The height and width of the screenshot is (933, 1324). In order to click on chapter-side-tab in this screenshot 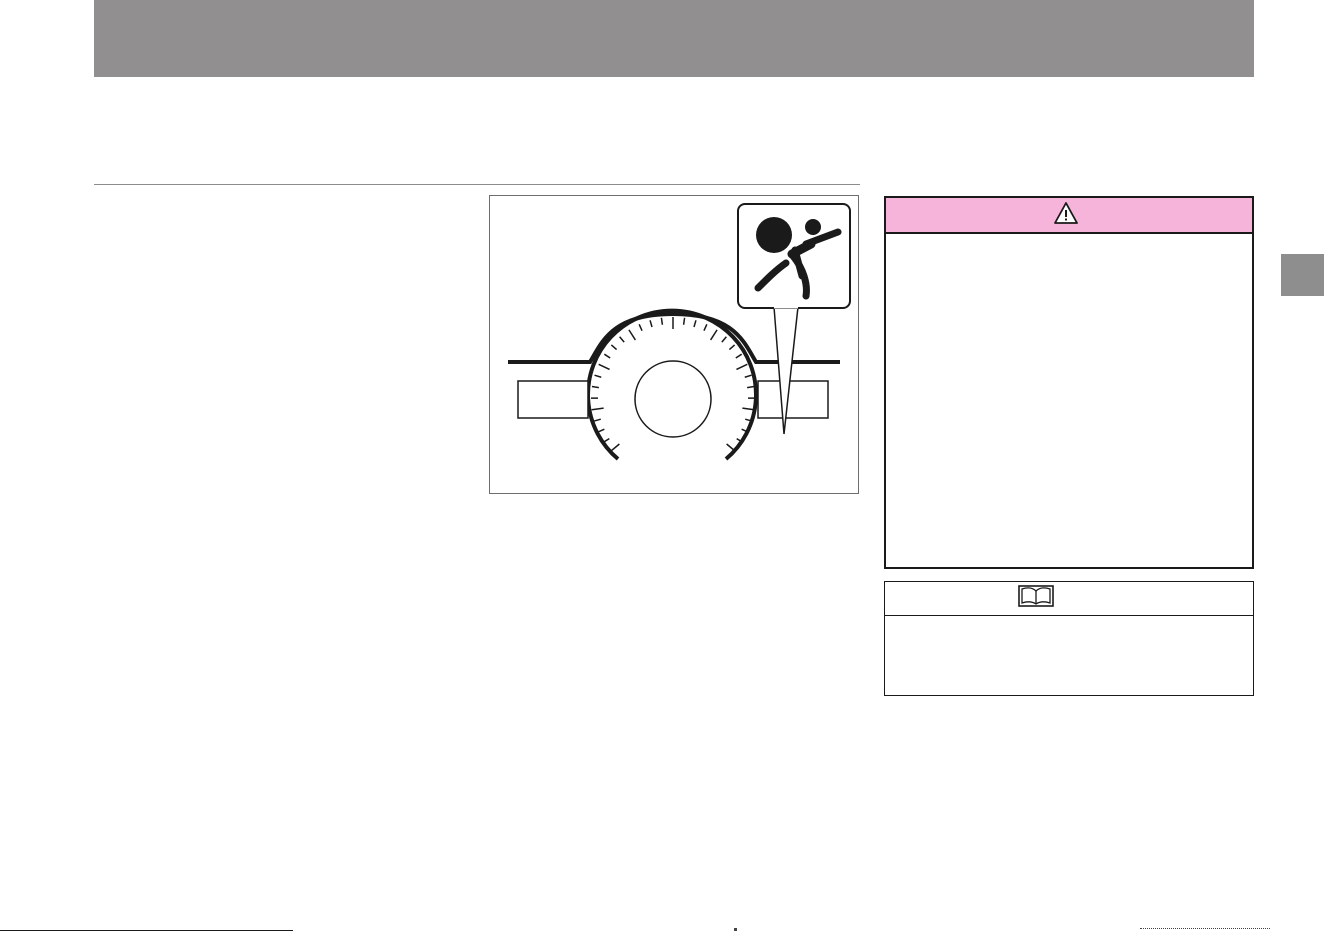, I will do `click(1302, 275)`.